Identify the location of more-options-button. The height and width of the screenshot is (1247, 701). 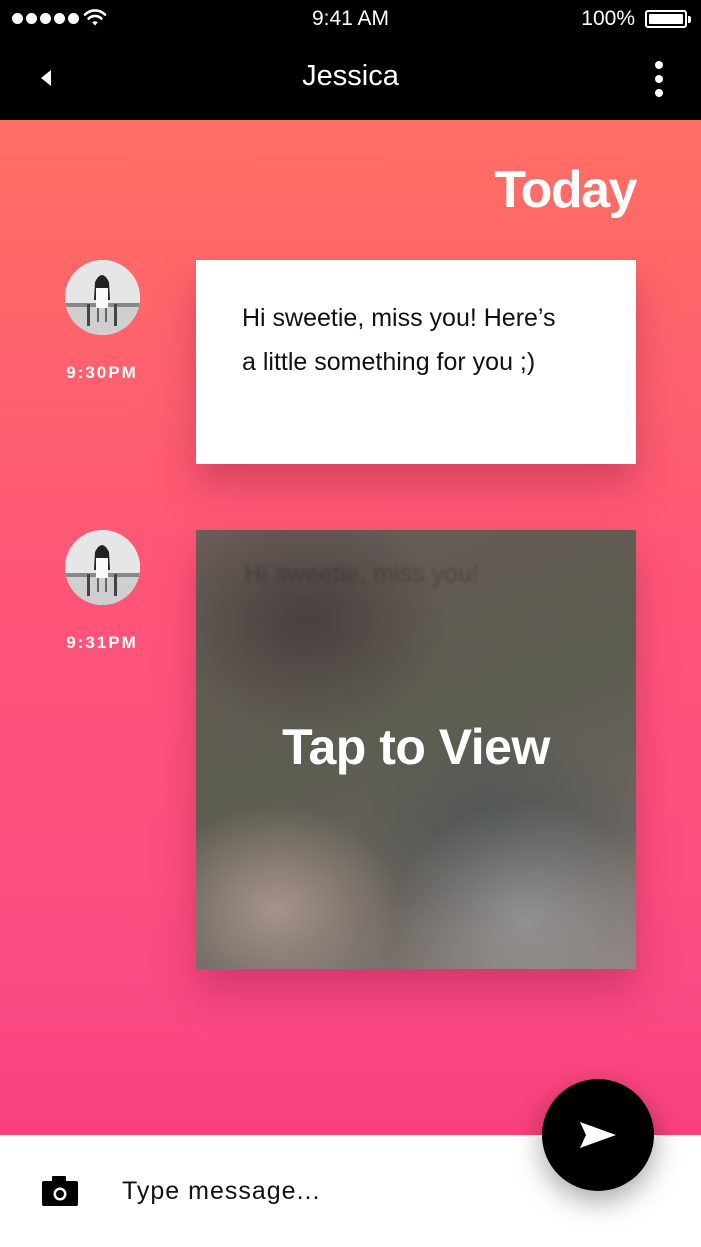
(659, 79).